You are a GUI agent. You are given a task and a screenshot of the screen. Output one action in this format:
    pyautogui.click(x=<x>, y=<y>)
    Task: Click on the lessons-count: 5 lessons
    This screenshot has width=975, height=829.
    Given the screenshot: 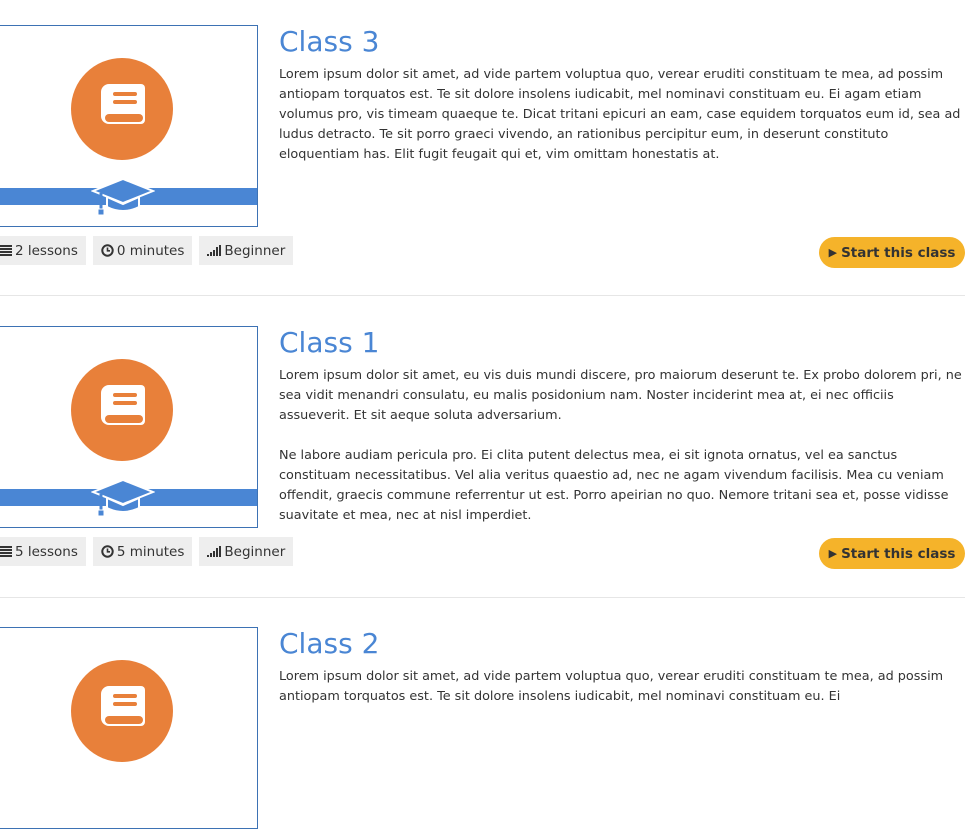 What is the action you would take?
    pyautogui.click(x=46, y=551)
    